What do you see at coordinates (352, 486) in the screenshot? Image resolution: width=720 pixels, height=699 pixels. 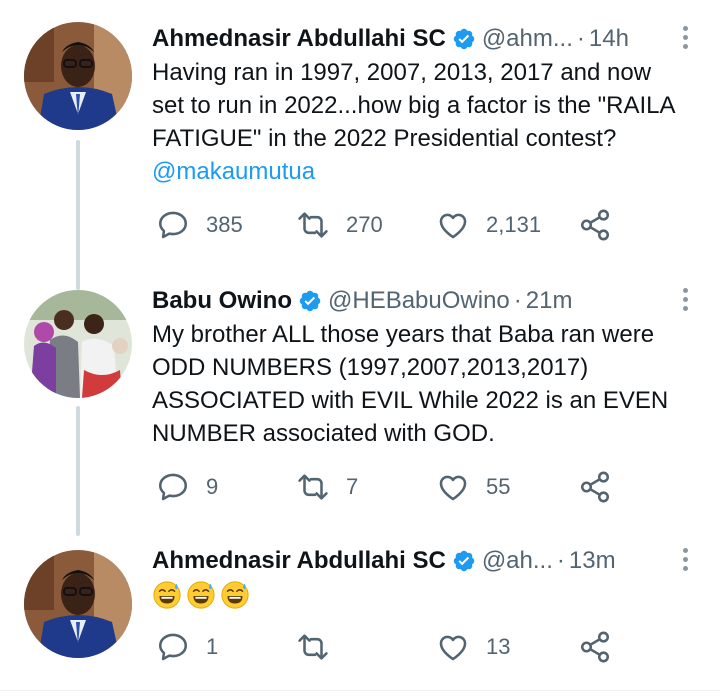 I see `retweet-count: 7` at bounding box center [352, 486].